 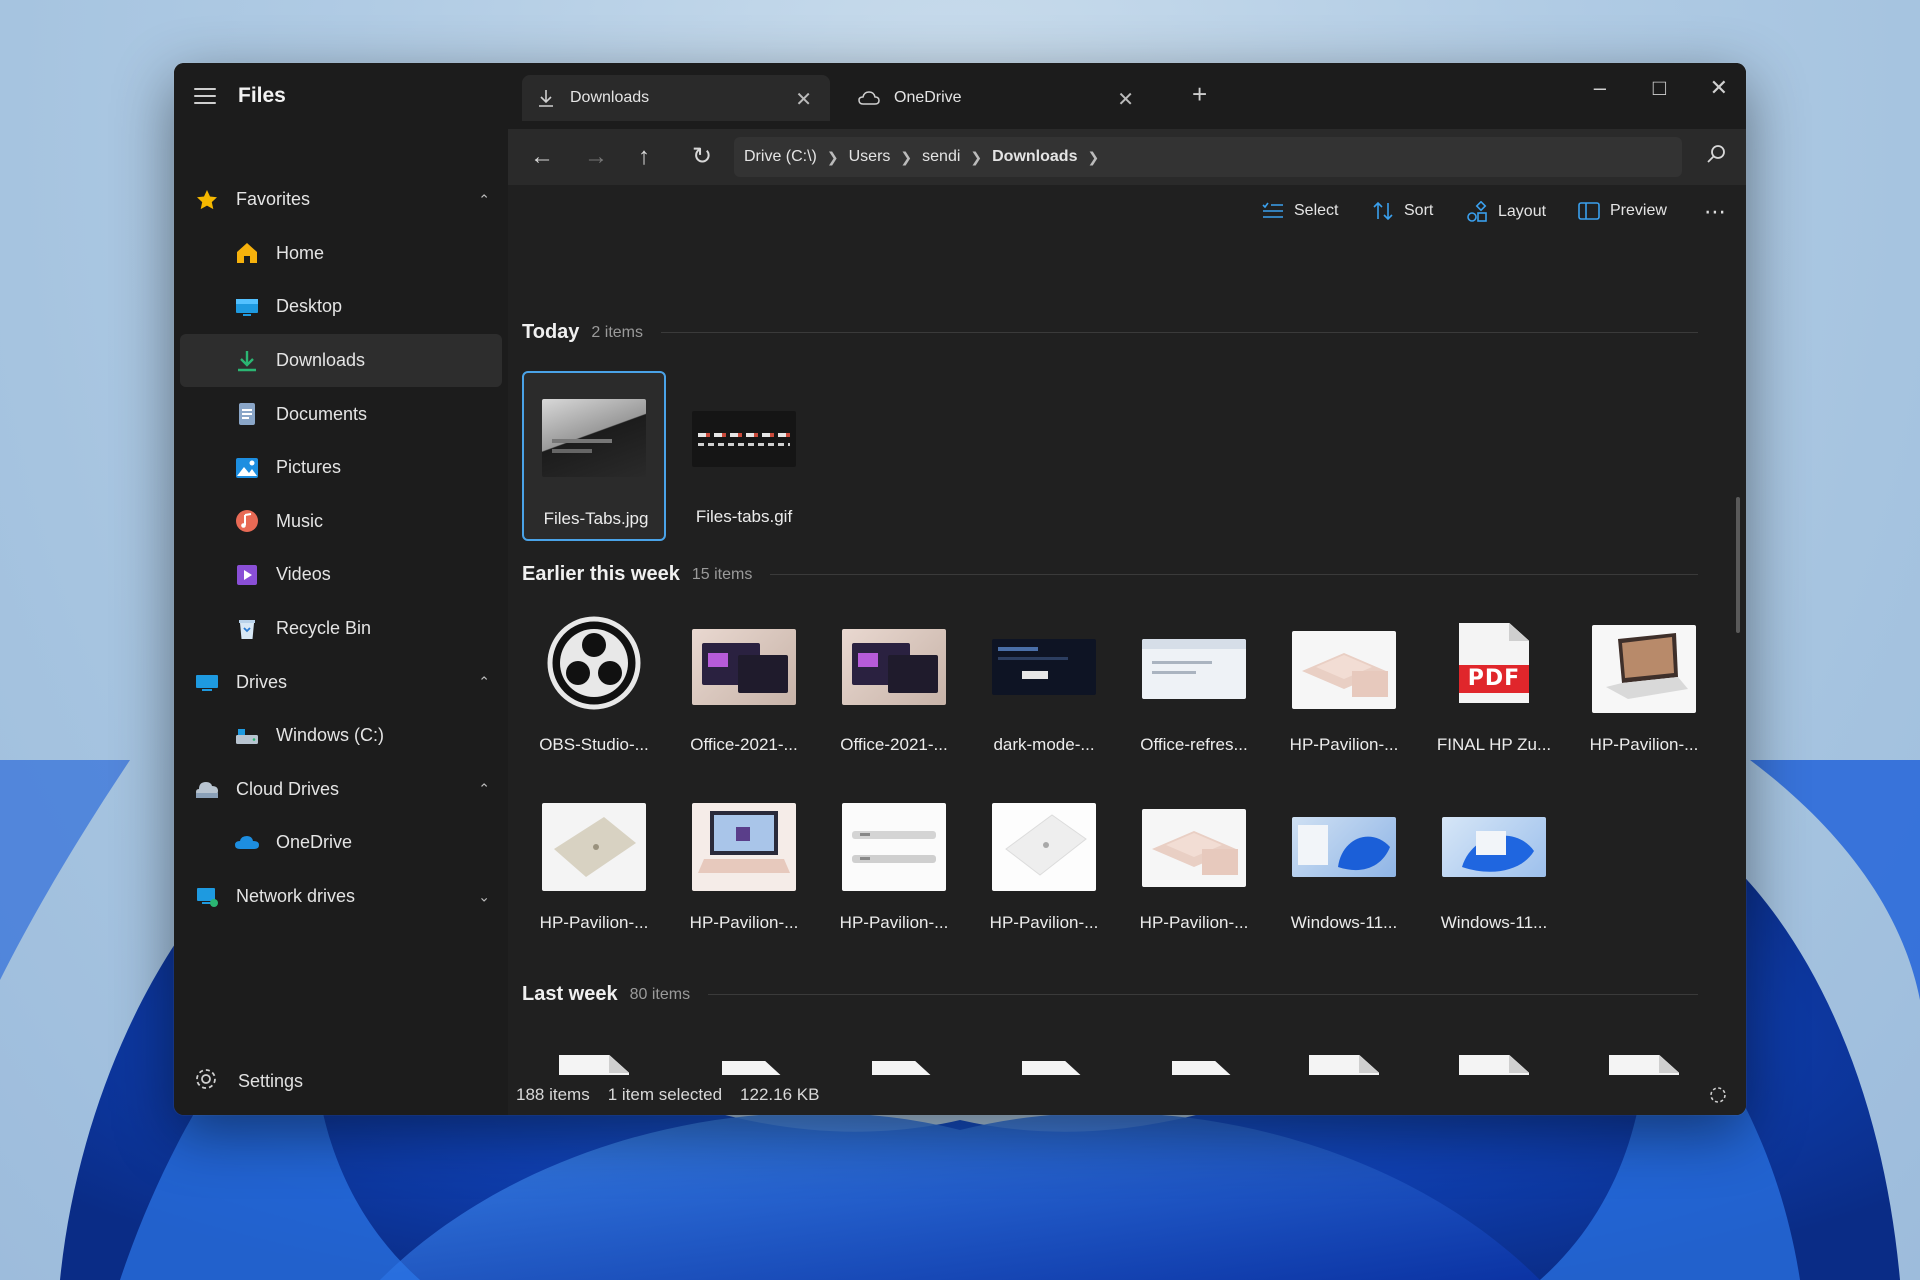 What do you see at coordinates (1716, 212) in the screenshot?
I see `more-options-icon: ⋯` at bounding box center [1716, 212].